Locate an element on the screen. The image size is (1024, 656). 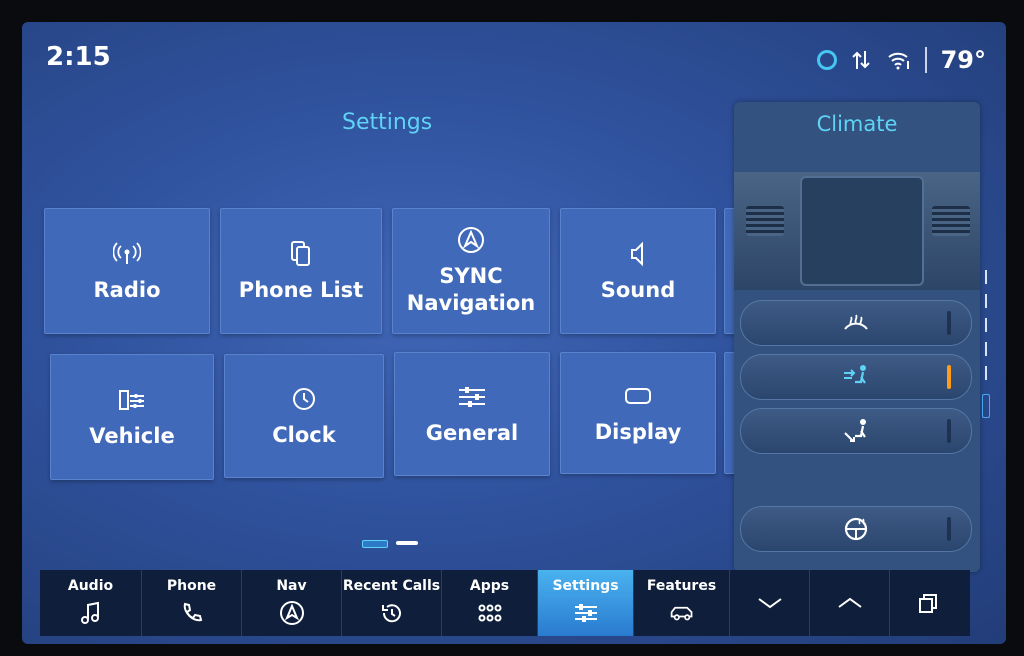
tile-label: Vehicle is located at coordinates (132, 435).